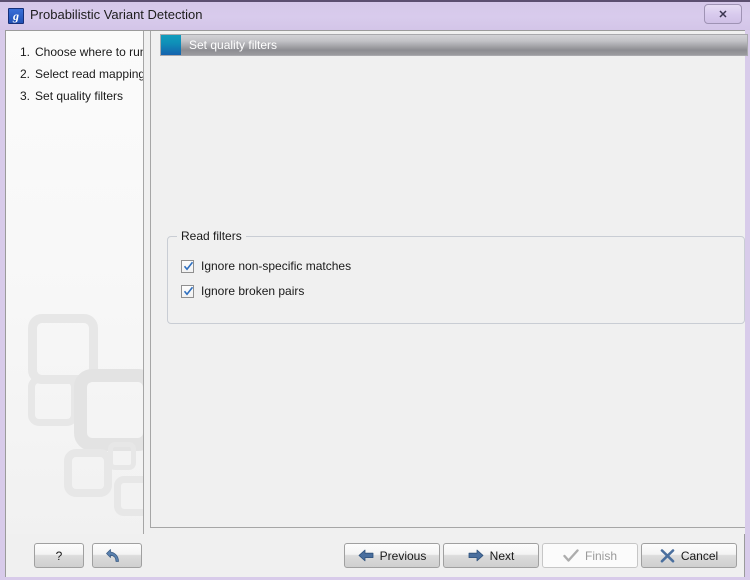 The height and width of the screenshot is (580, 750). What do you see at coordinates (667, 555) in the screenshot?
I see `close-x-icon` at bounding box center [667, 555].